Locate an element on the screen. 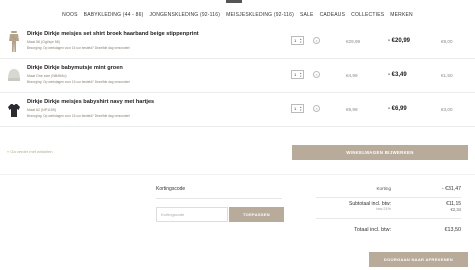 The height and width of the screenshot is (270, 475). shirt-thumbnail is located at coordinates (14, 110).